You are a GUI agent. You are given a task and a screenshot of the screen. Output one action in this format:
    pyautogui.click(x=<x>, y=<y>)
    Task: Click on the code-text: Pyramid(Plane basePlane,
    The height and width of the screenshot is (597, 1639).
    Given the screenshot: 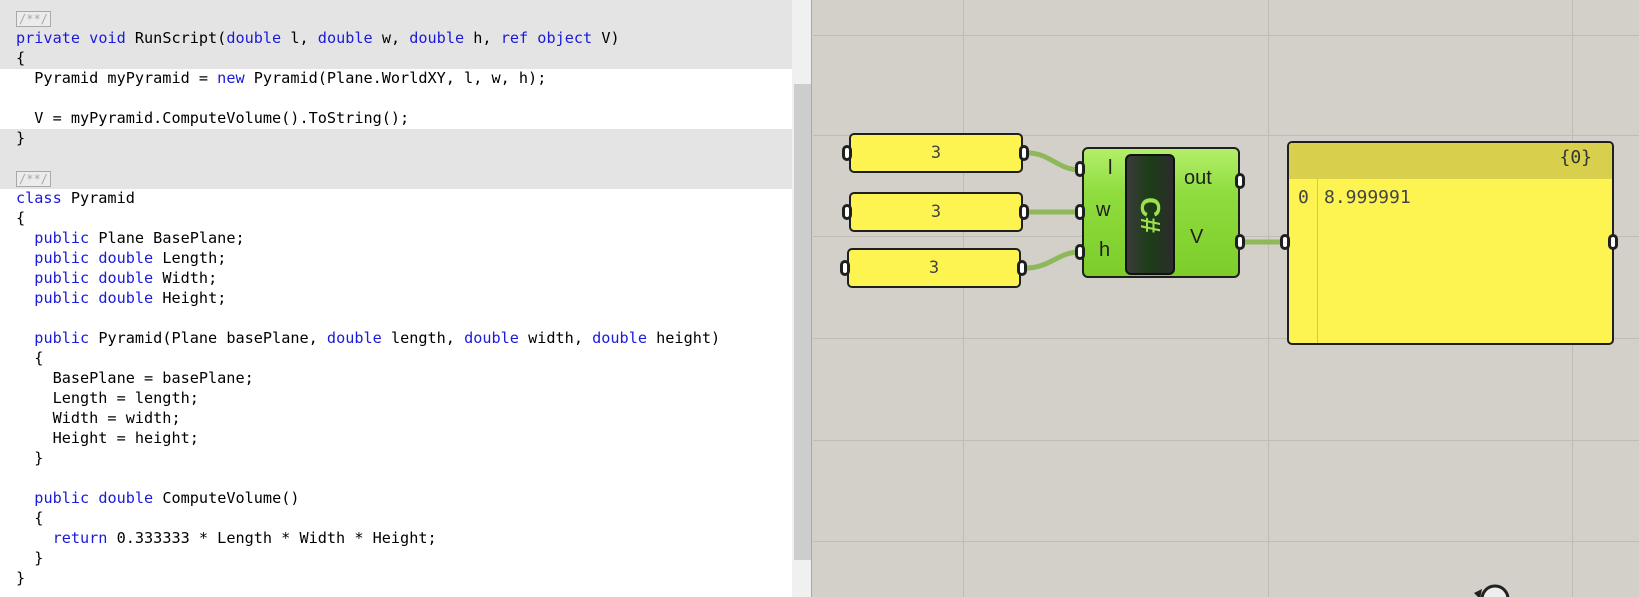 What is the action you would take?
    pyautogui.click(x=208, y=338)
    